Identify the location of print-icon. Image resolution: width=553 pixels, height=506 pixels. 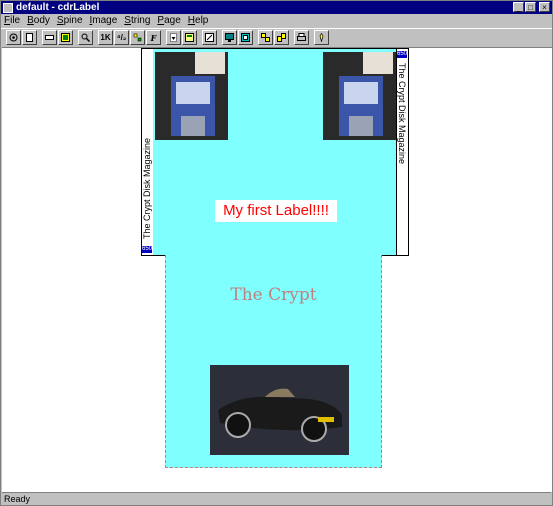
(301, 37).